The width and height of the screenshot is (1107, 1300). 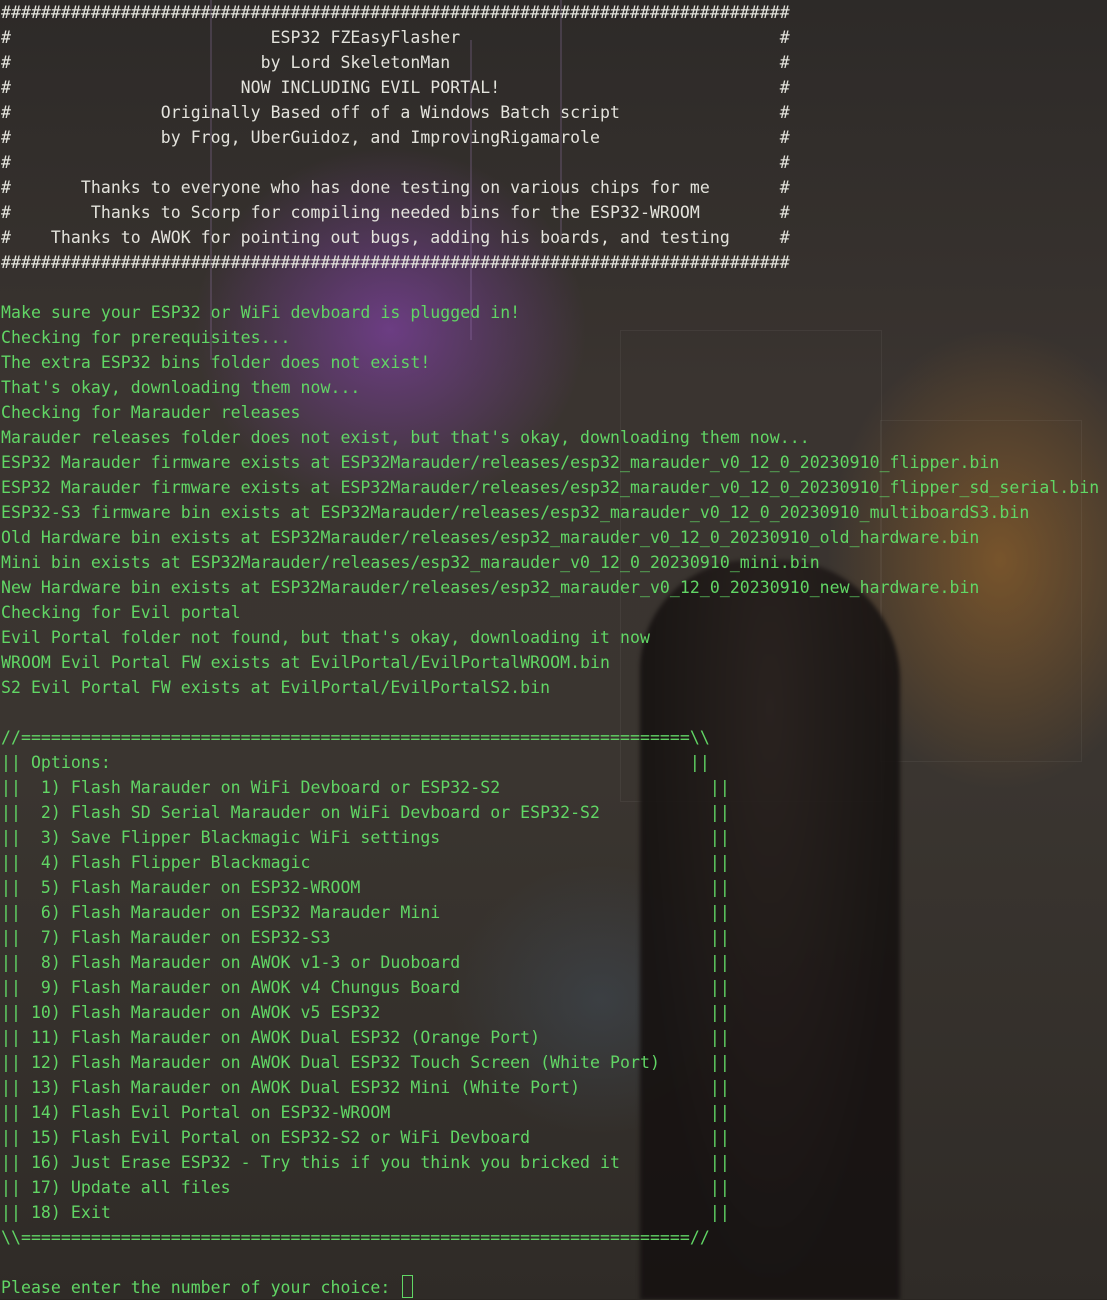 I want to click on banner-line: # ESP32 FZEasyFlasher #, so click(x=395, y=37).